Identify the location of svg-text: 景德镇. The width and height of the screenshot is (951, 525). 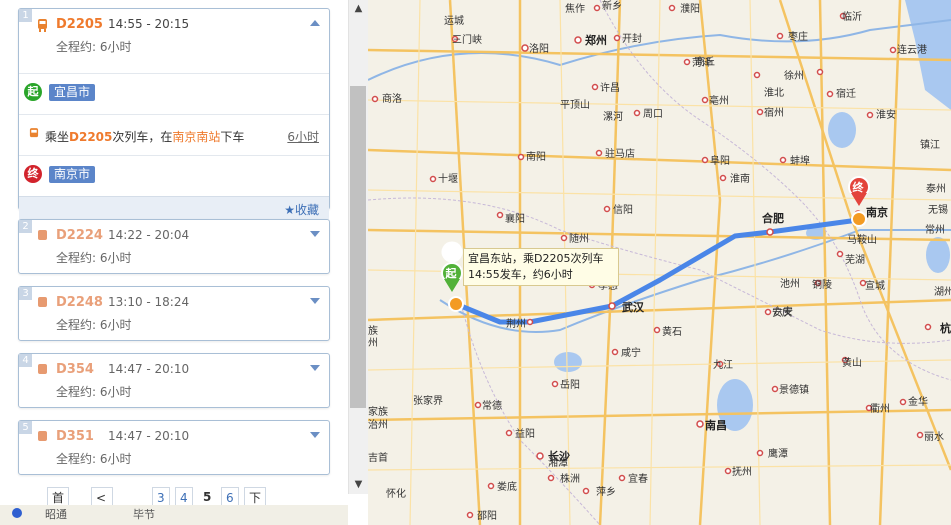
(794, 389).